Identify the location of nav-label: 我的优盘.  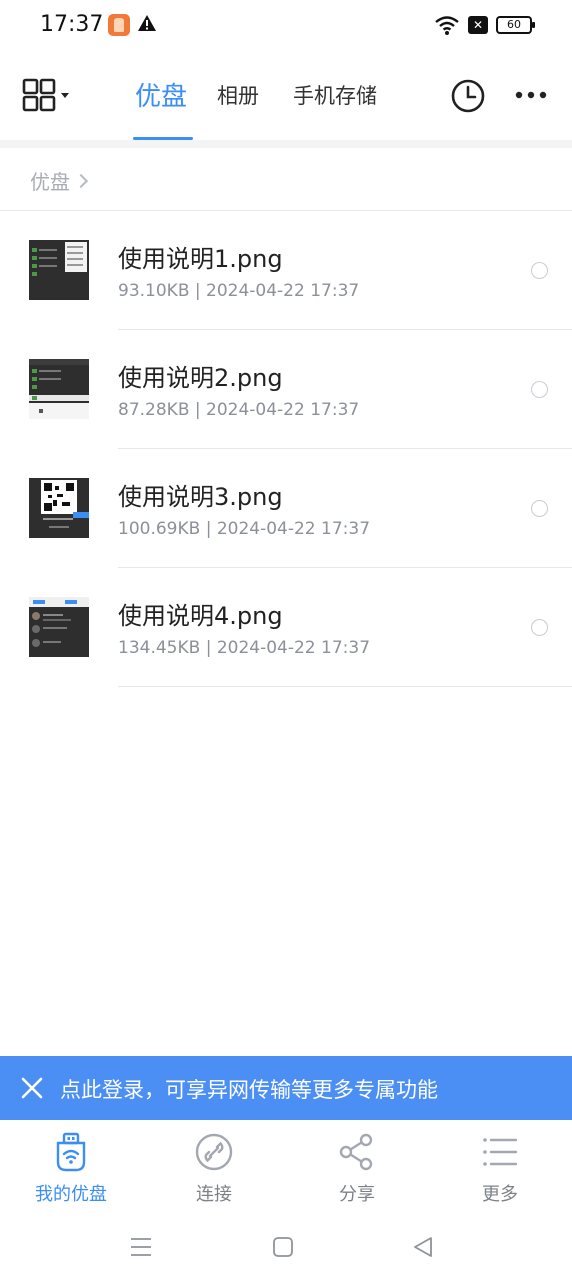
(71, 1194).